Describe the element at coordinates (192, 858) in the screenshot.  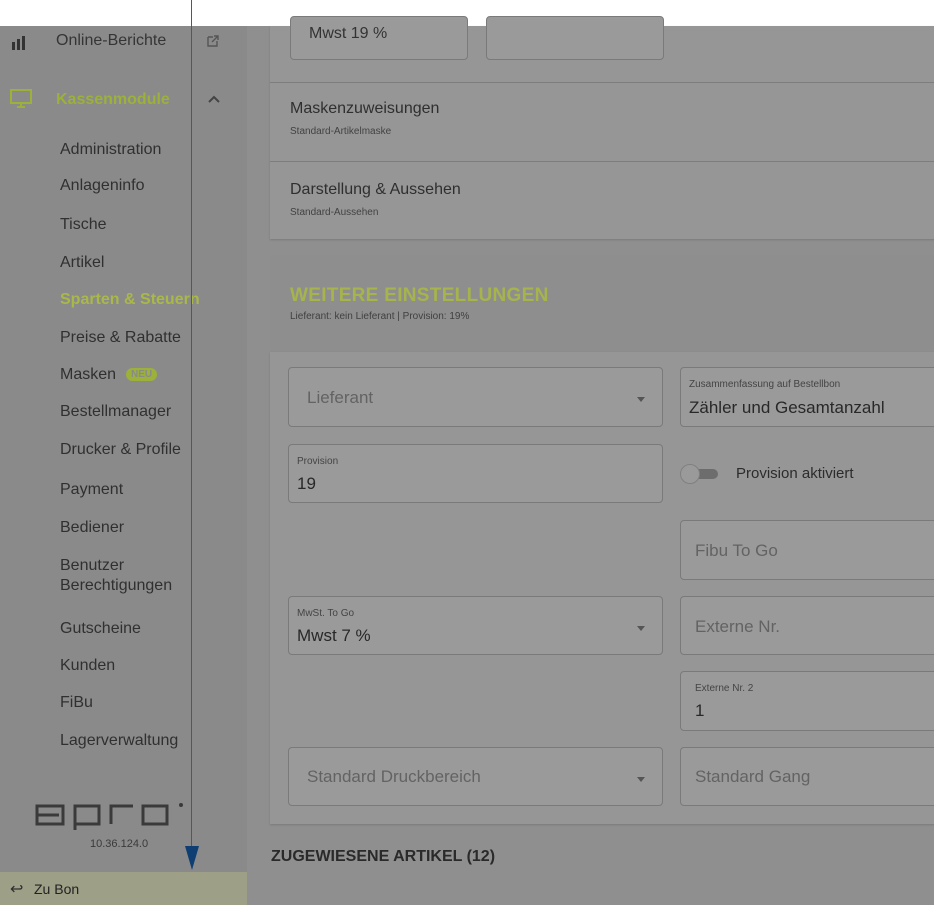
I see `annotation-arrow-head-icon` at that location.